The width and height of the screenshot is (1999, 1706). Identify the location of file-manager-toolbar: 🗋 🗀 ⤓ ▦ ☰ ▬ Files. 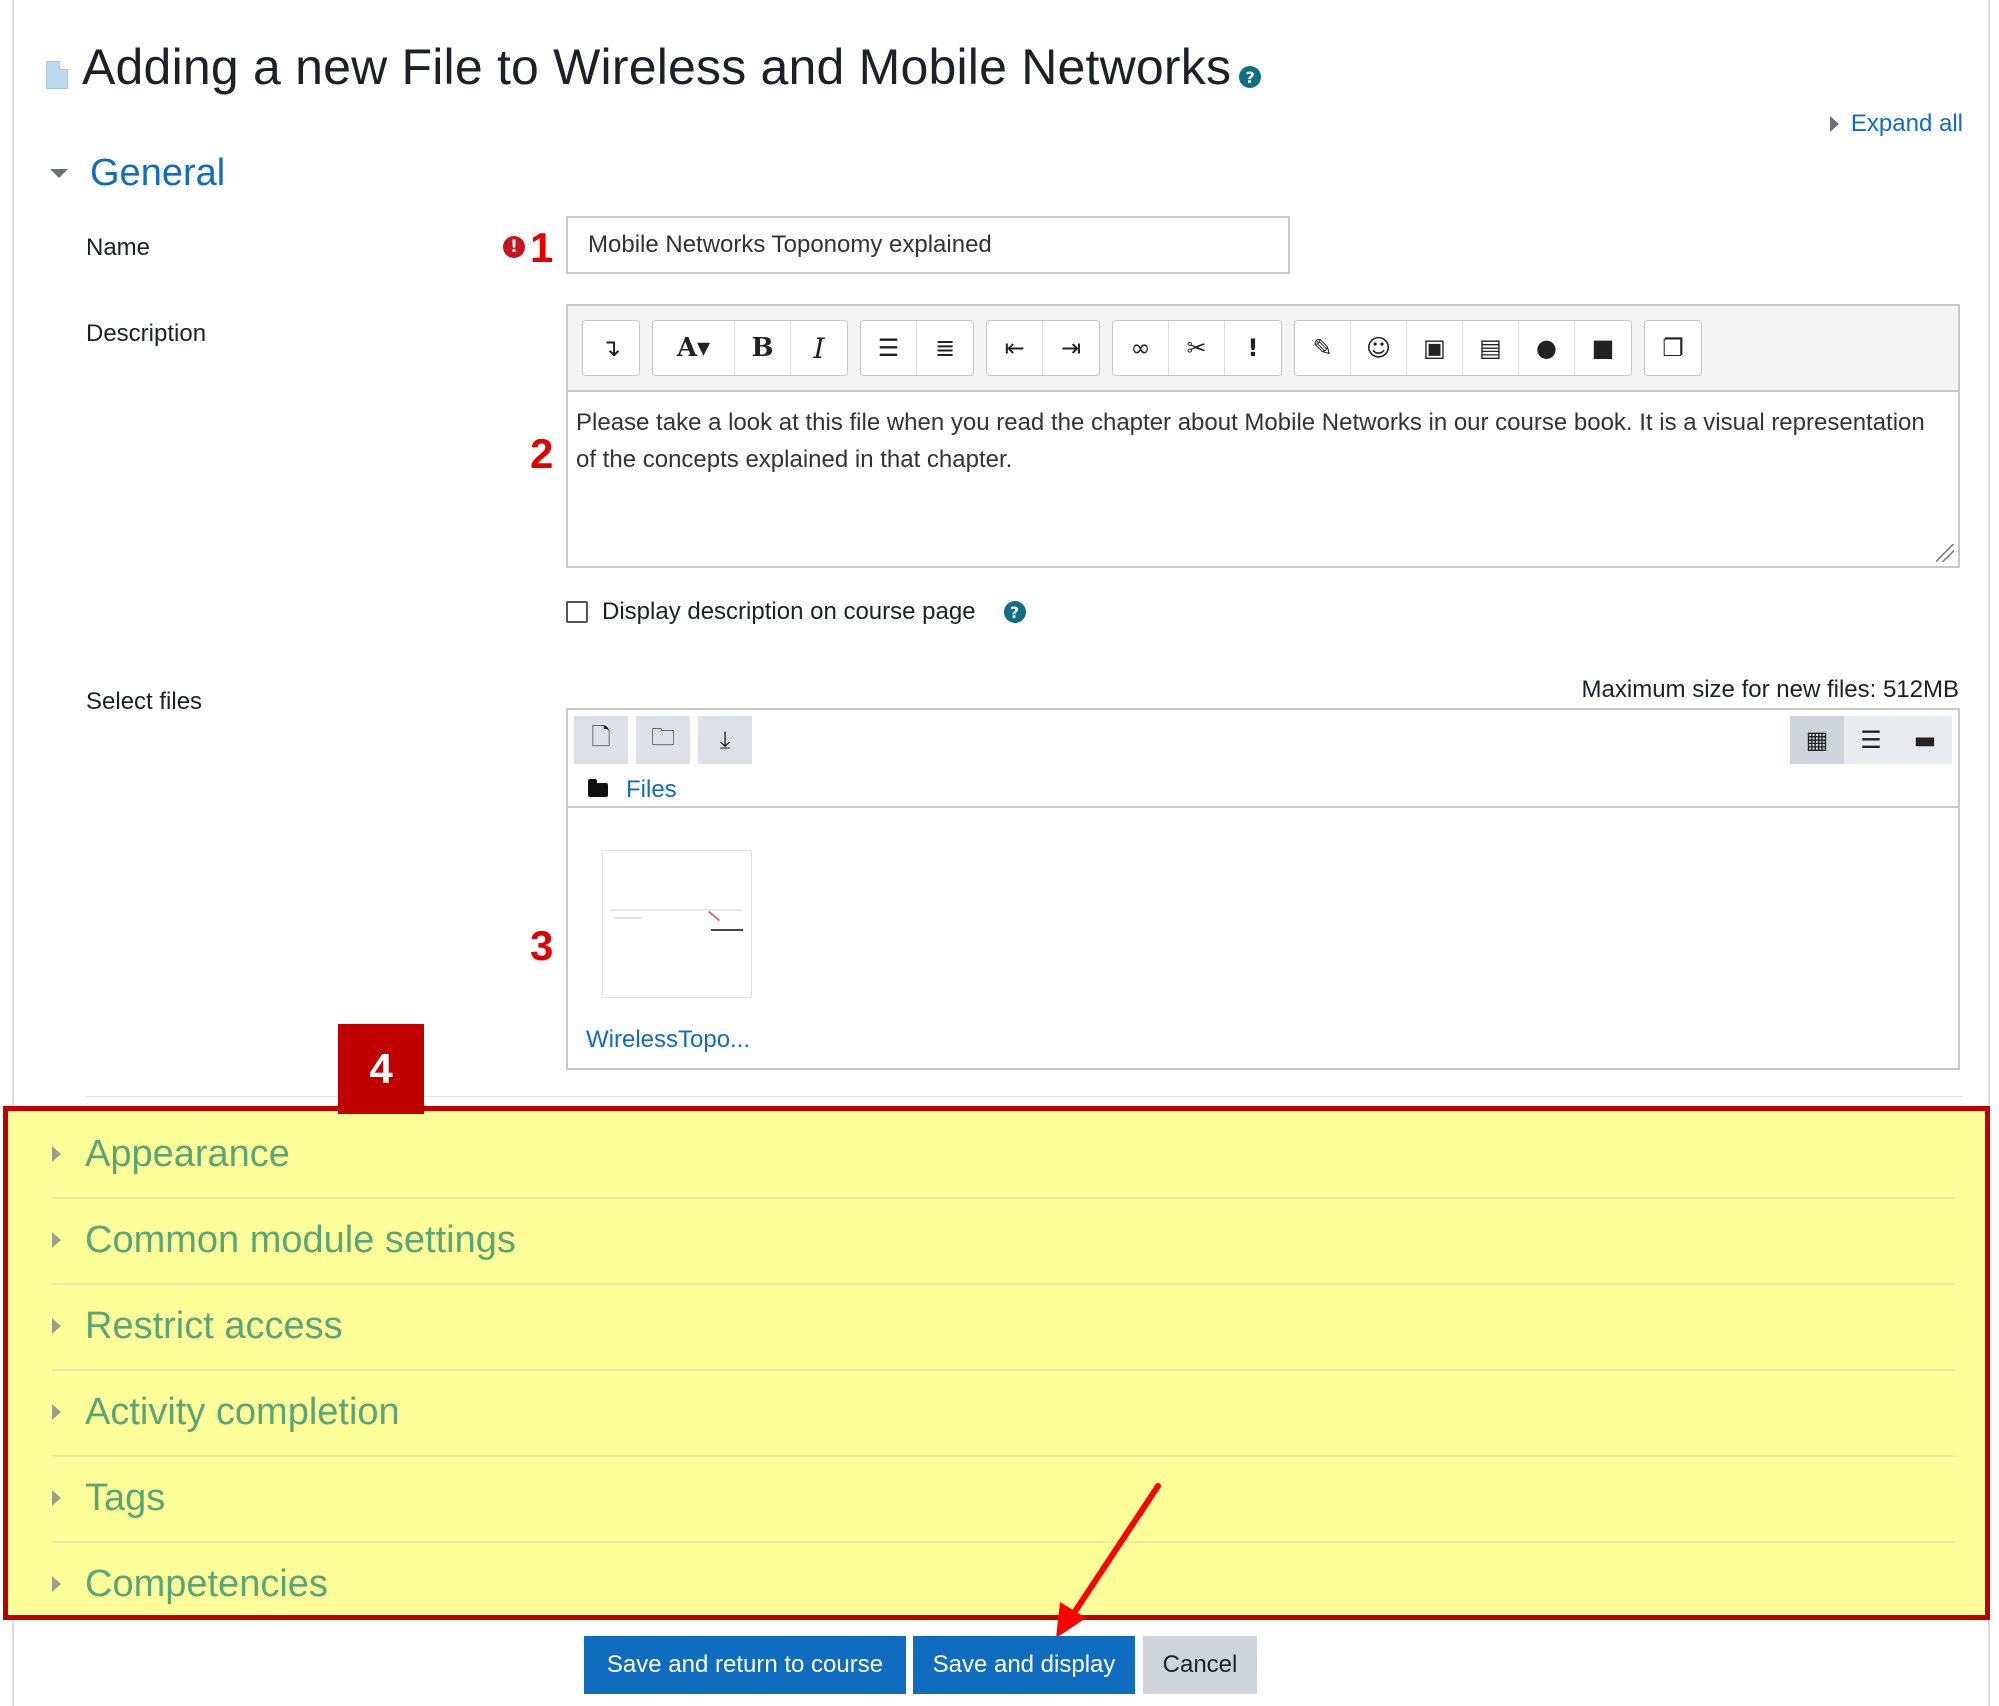
(1263, 759).